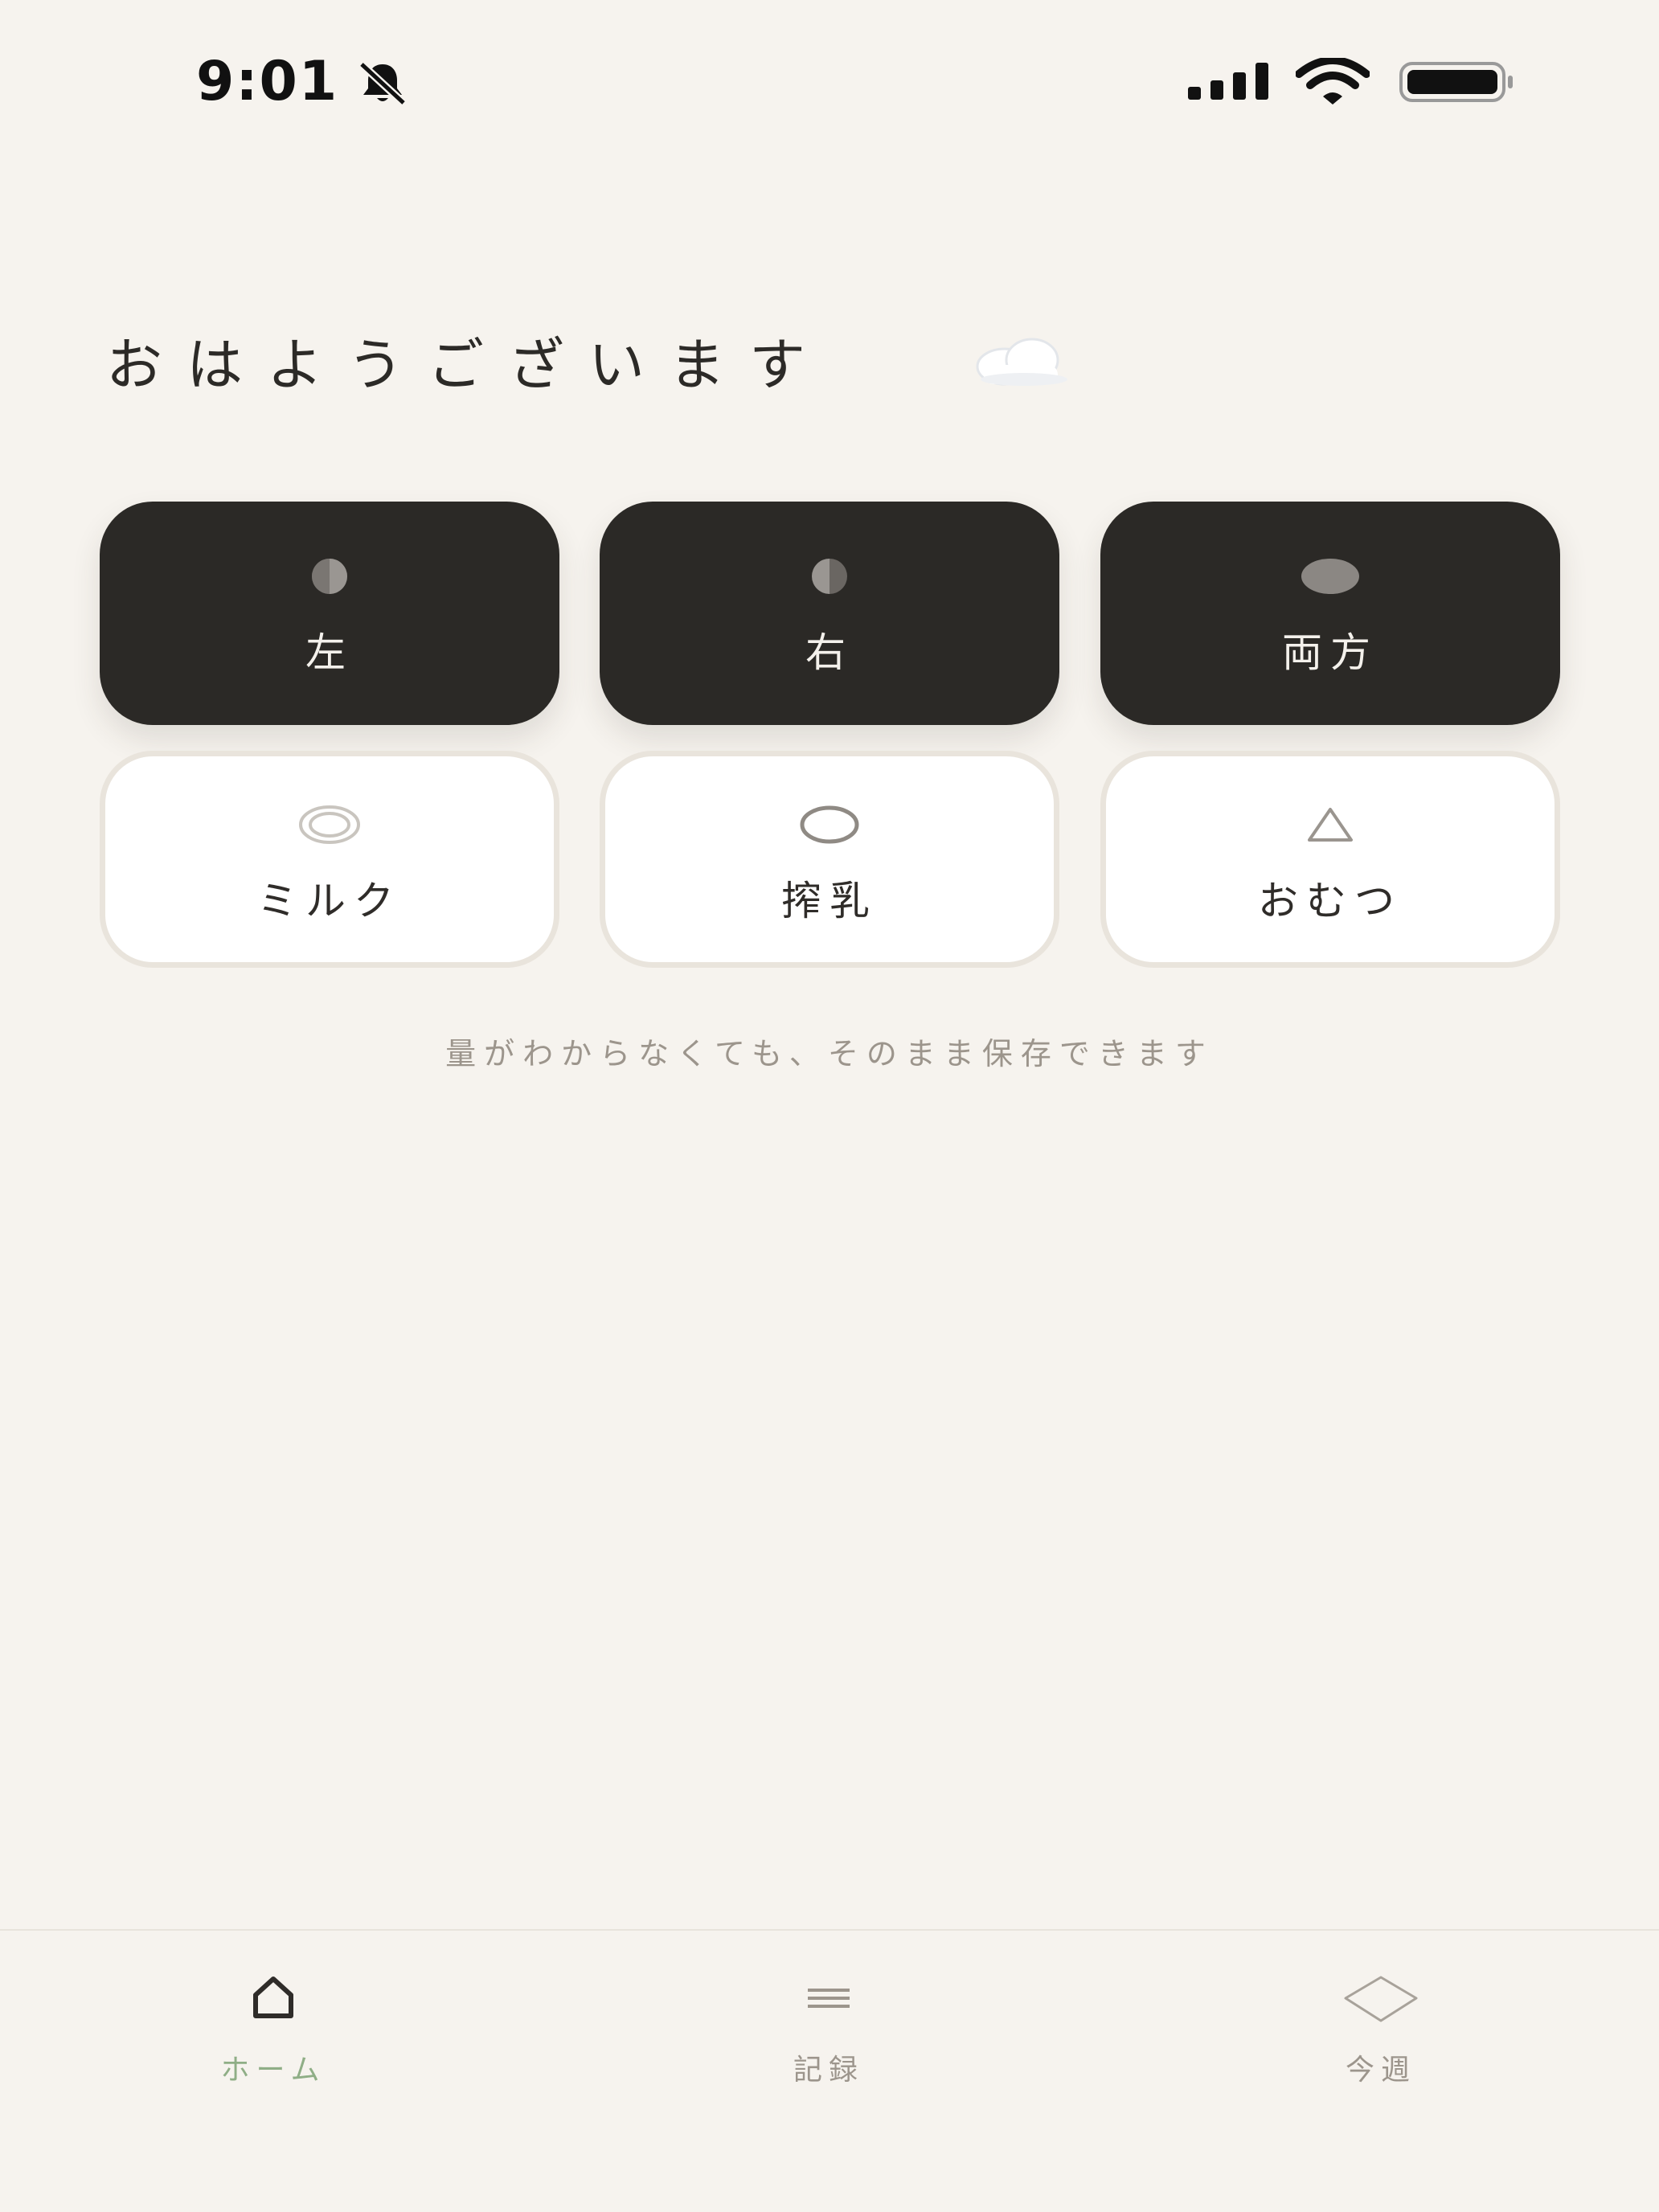 The width and height of the screenshot is (1659, 2212). I want to click on diaper-button: おむつ, so click(1330, 860).